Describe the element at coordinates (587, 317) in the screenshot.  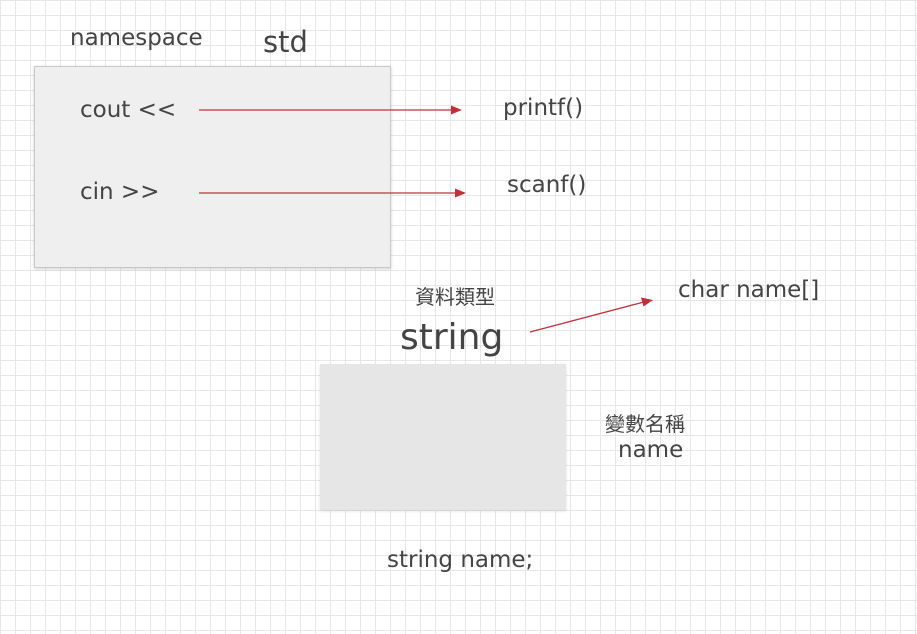
I see `string-to-char-arrow` at that location.